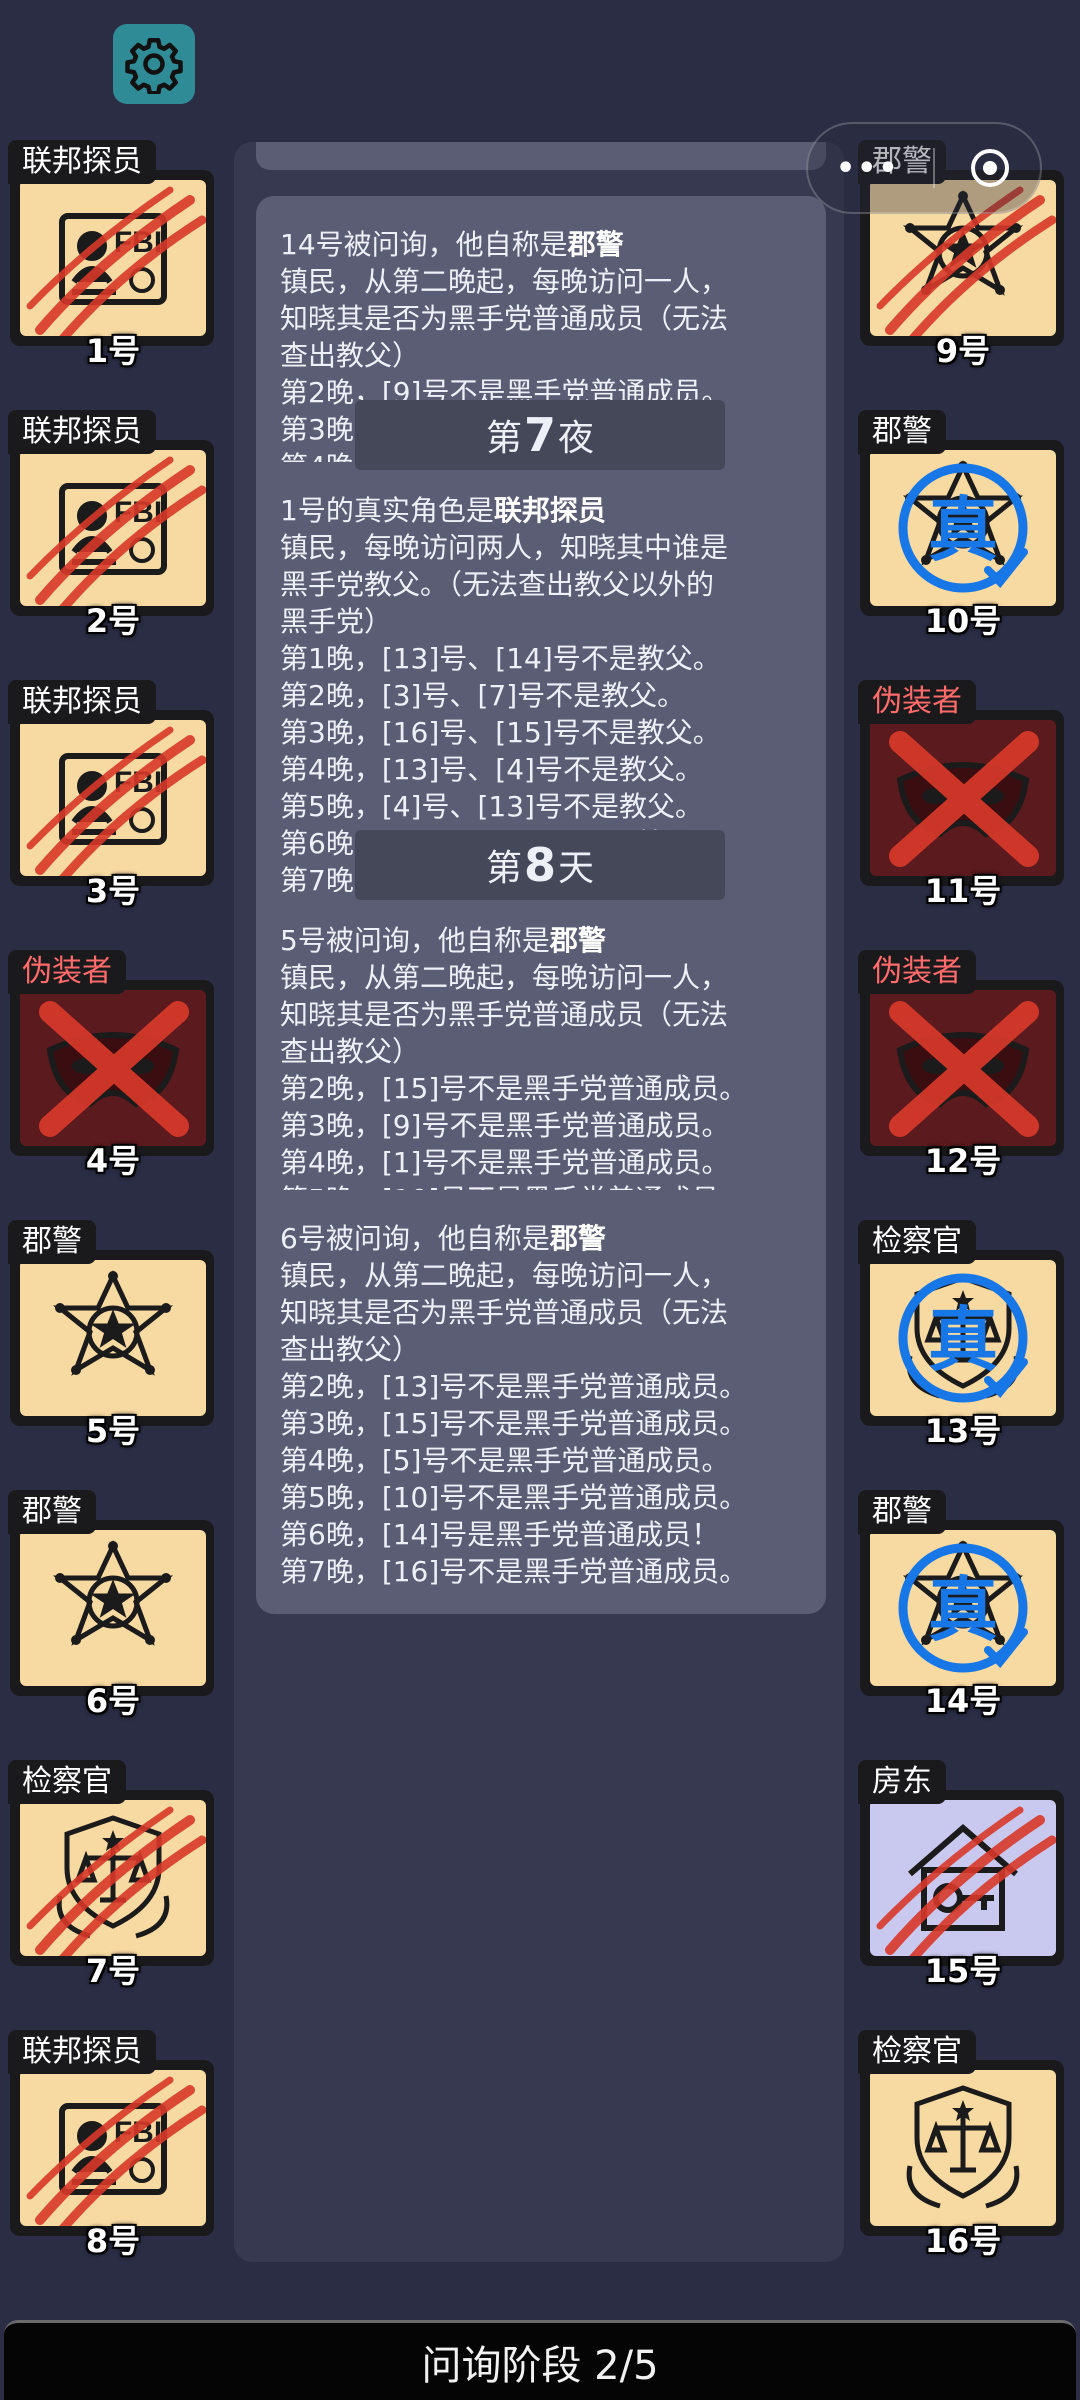  I want to click on player-number: 12号, so click(963, 1161).